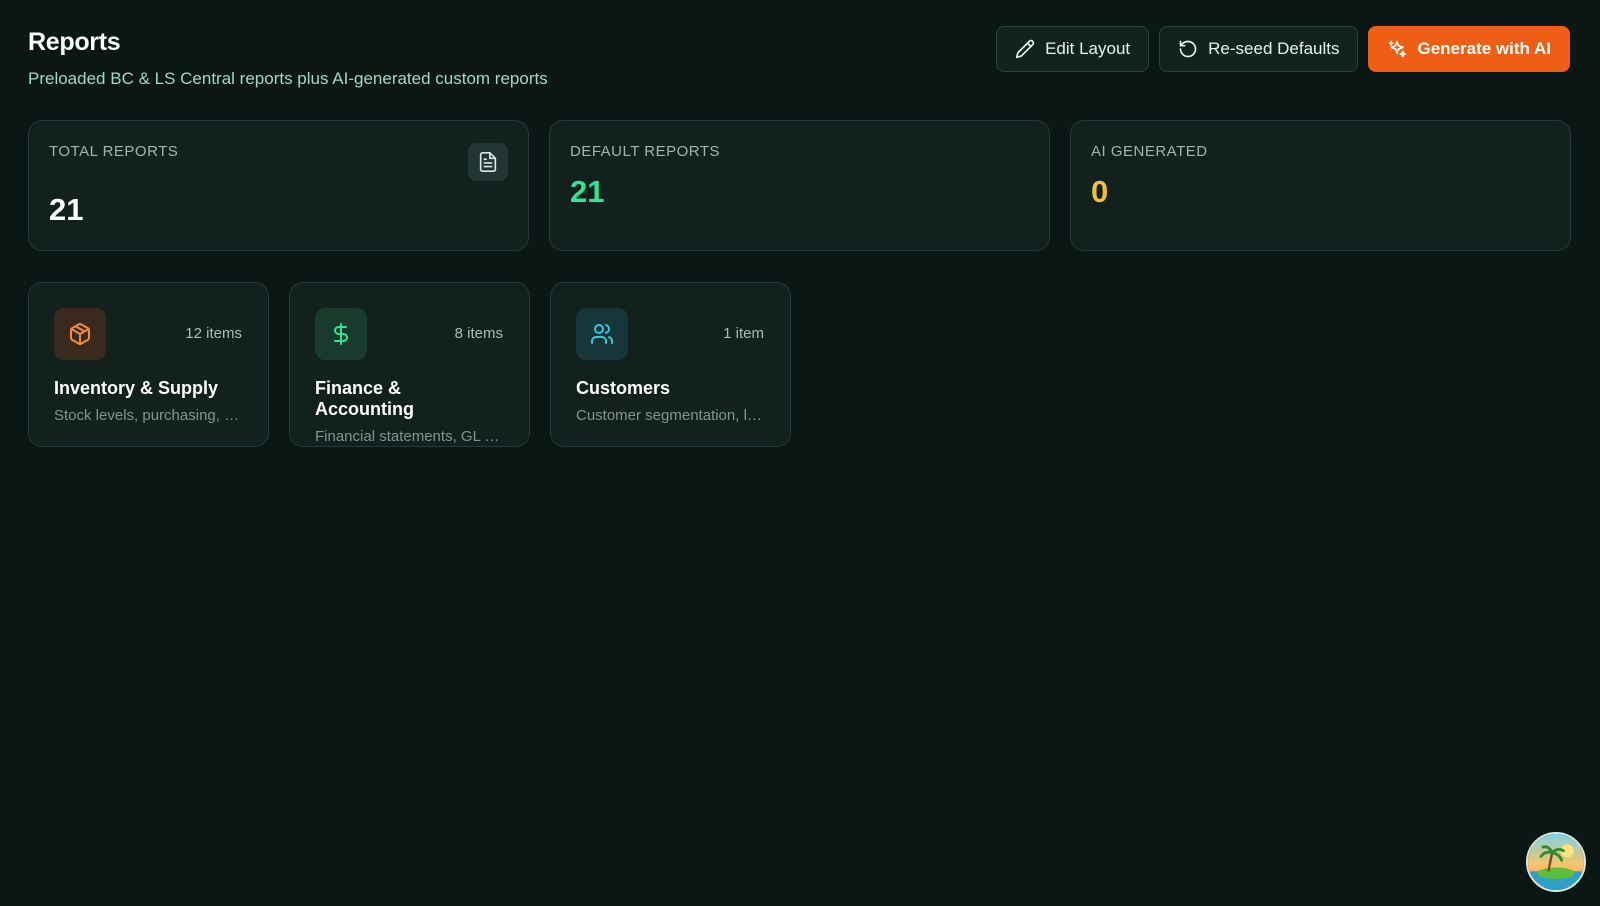 This screenshot has height=906, width=1600. I want to click on edit-layout-label: Edit Layout, so click(1088, 48).